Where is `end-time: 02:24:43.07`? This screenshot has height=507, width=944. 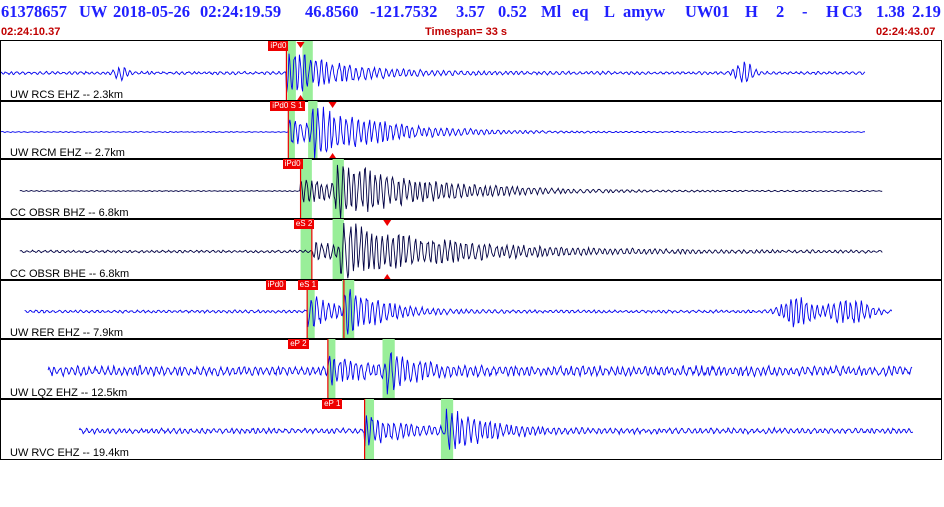
end-time: 02:24:43.07 is located at coordinates (906, 32).